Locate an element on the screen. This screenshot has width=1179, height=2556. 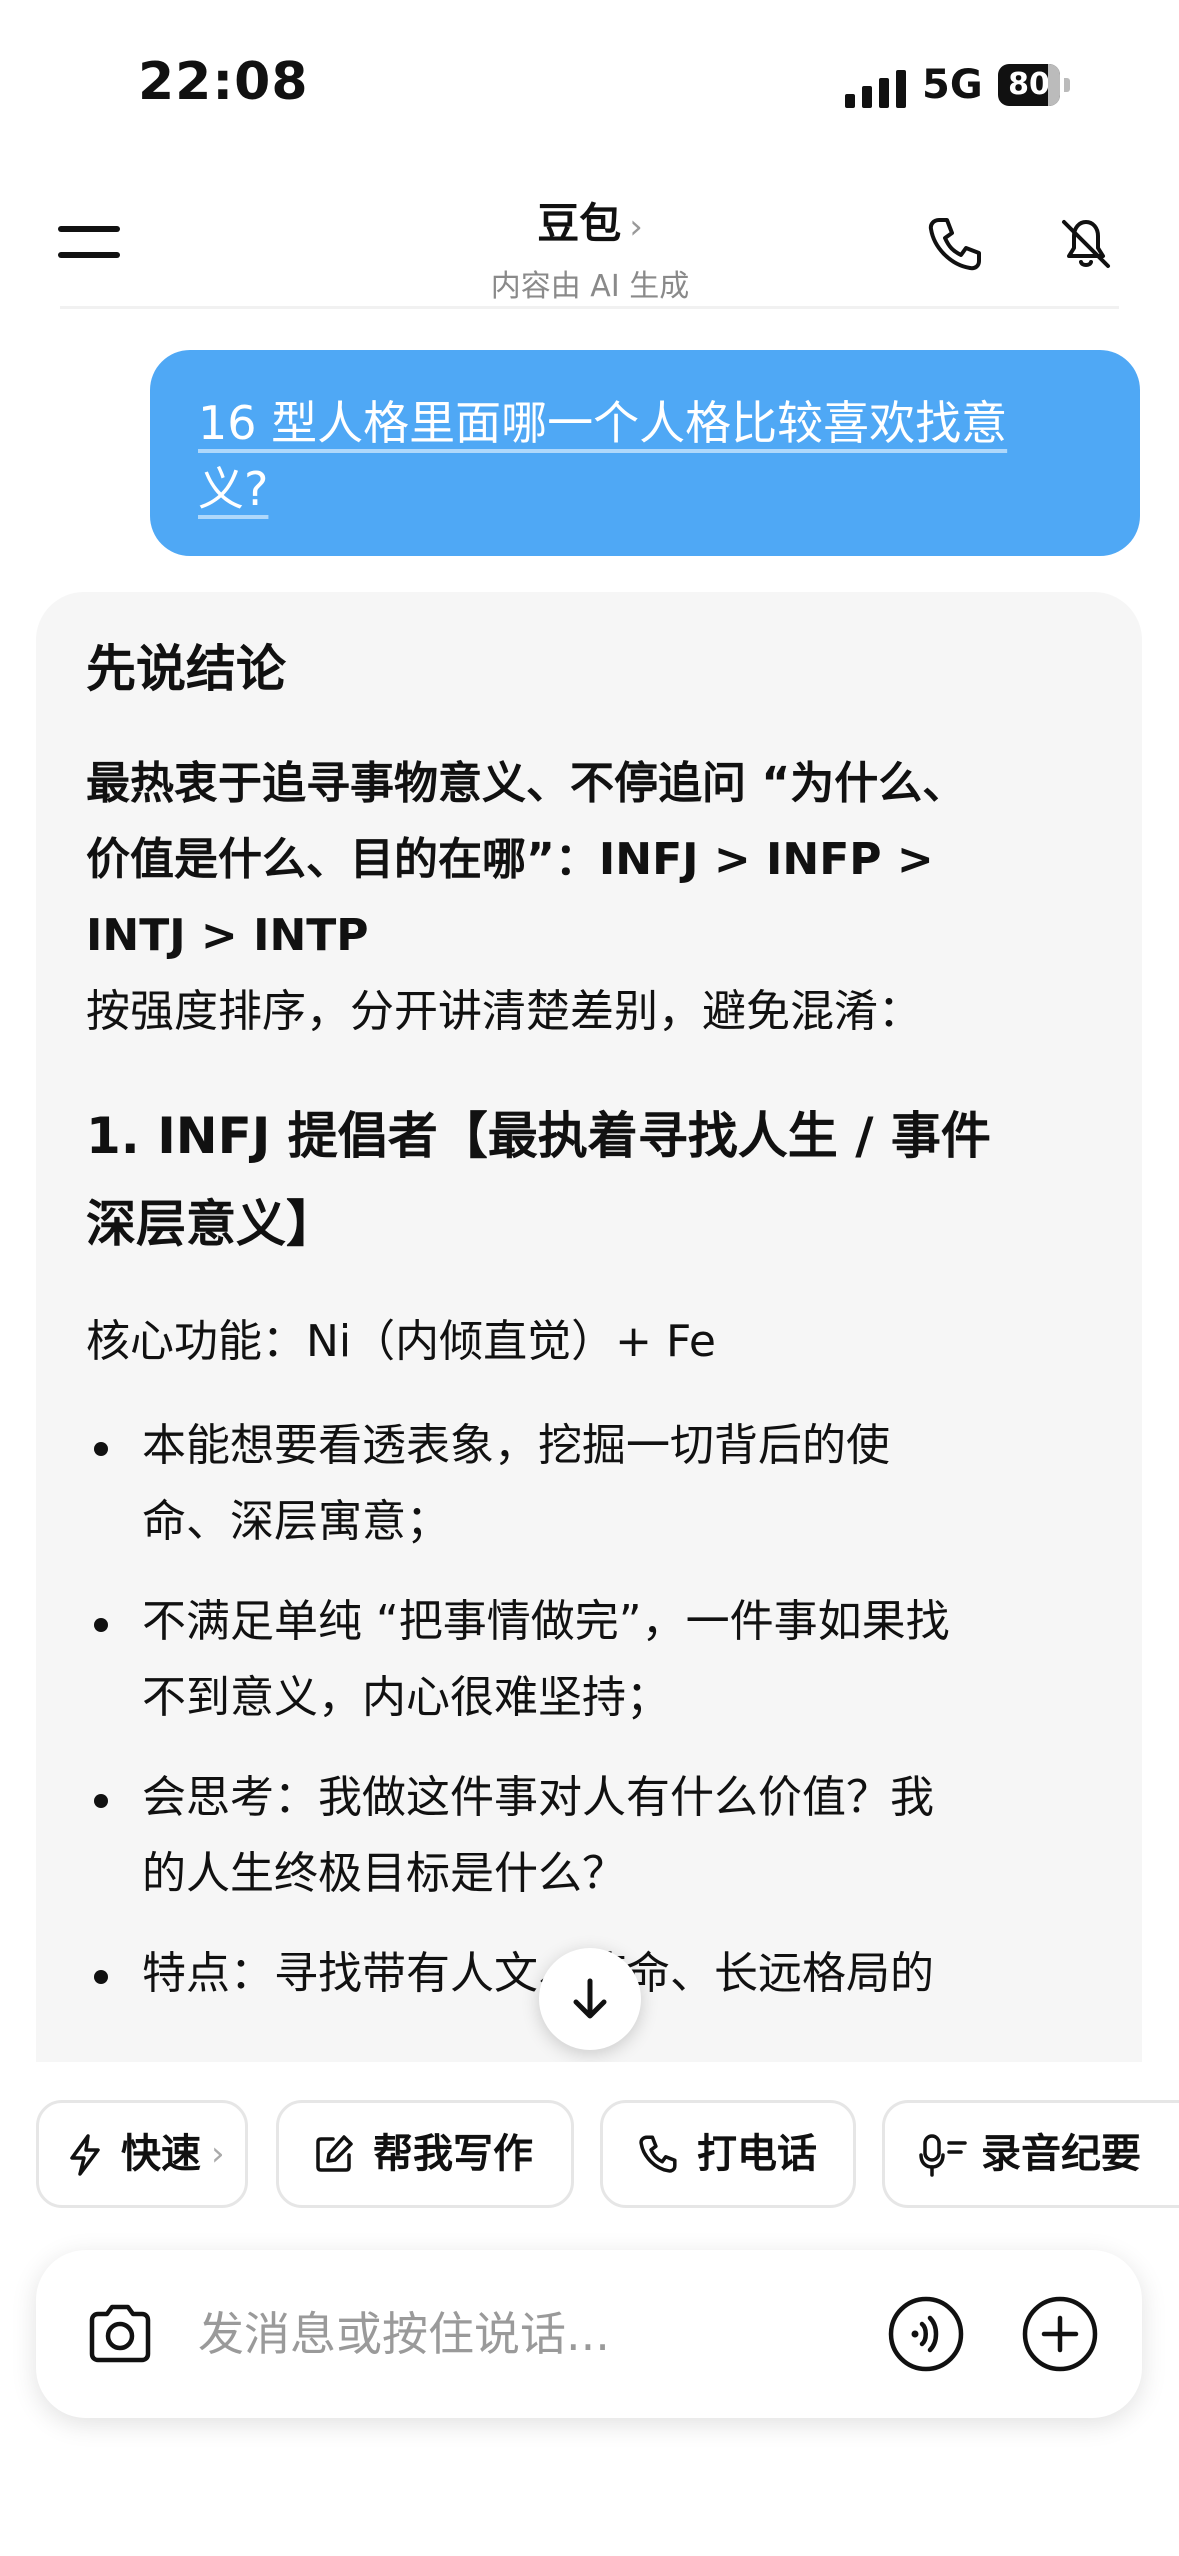
chat-title: 豆包 is located at coordinates (579, 223).